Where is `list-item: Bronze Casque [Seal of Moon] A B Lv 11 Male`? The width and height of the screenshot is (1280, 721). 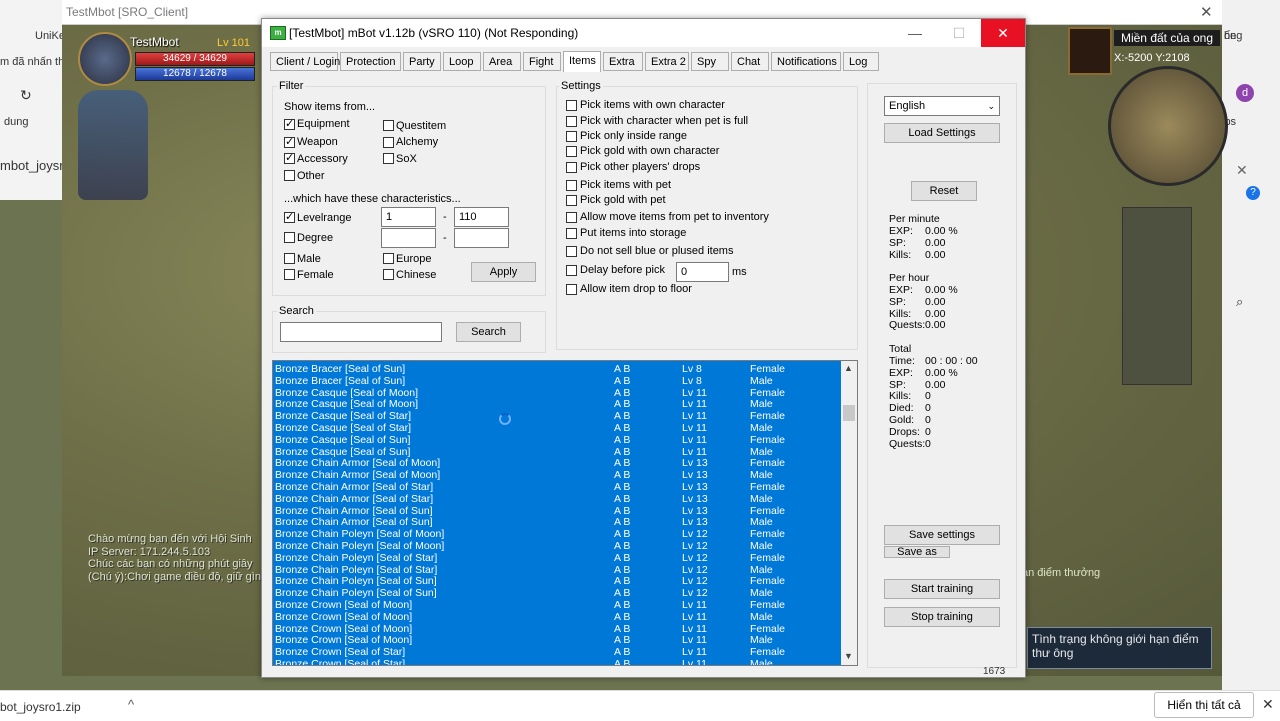
list-item: Bronze Casque [Seal of Moon] A B Lv 11 Male is located at coordinates (557, 404).